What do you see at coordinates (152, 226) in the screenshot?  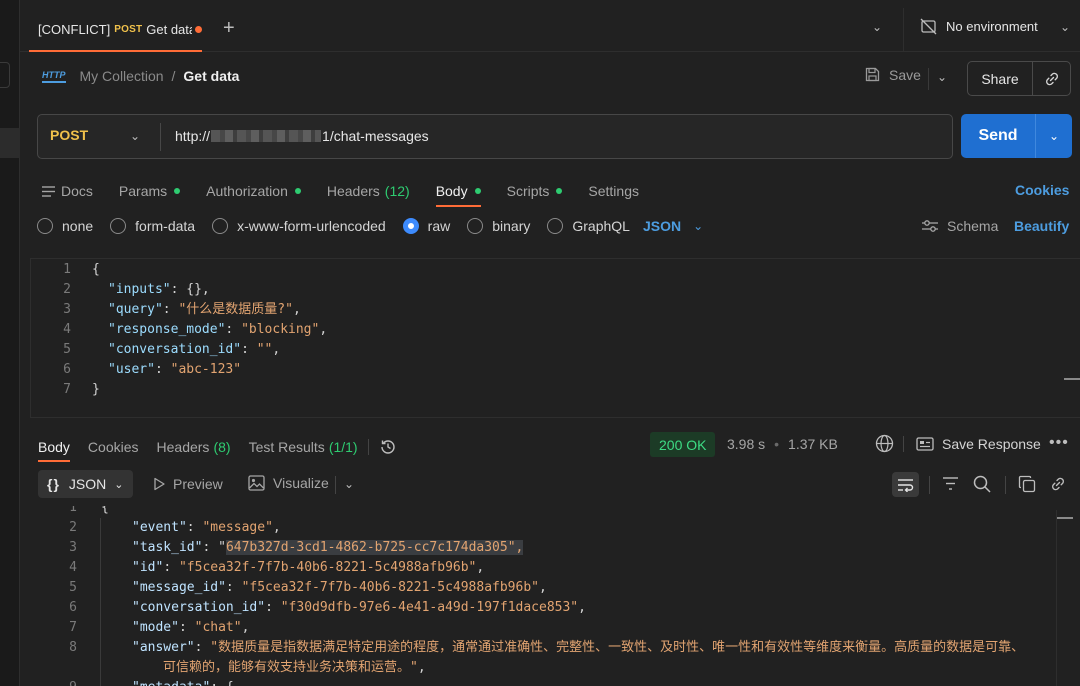 I see `radio-form-data: form-data` at bounding box center [152, 226].